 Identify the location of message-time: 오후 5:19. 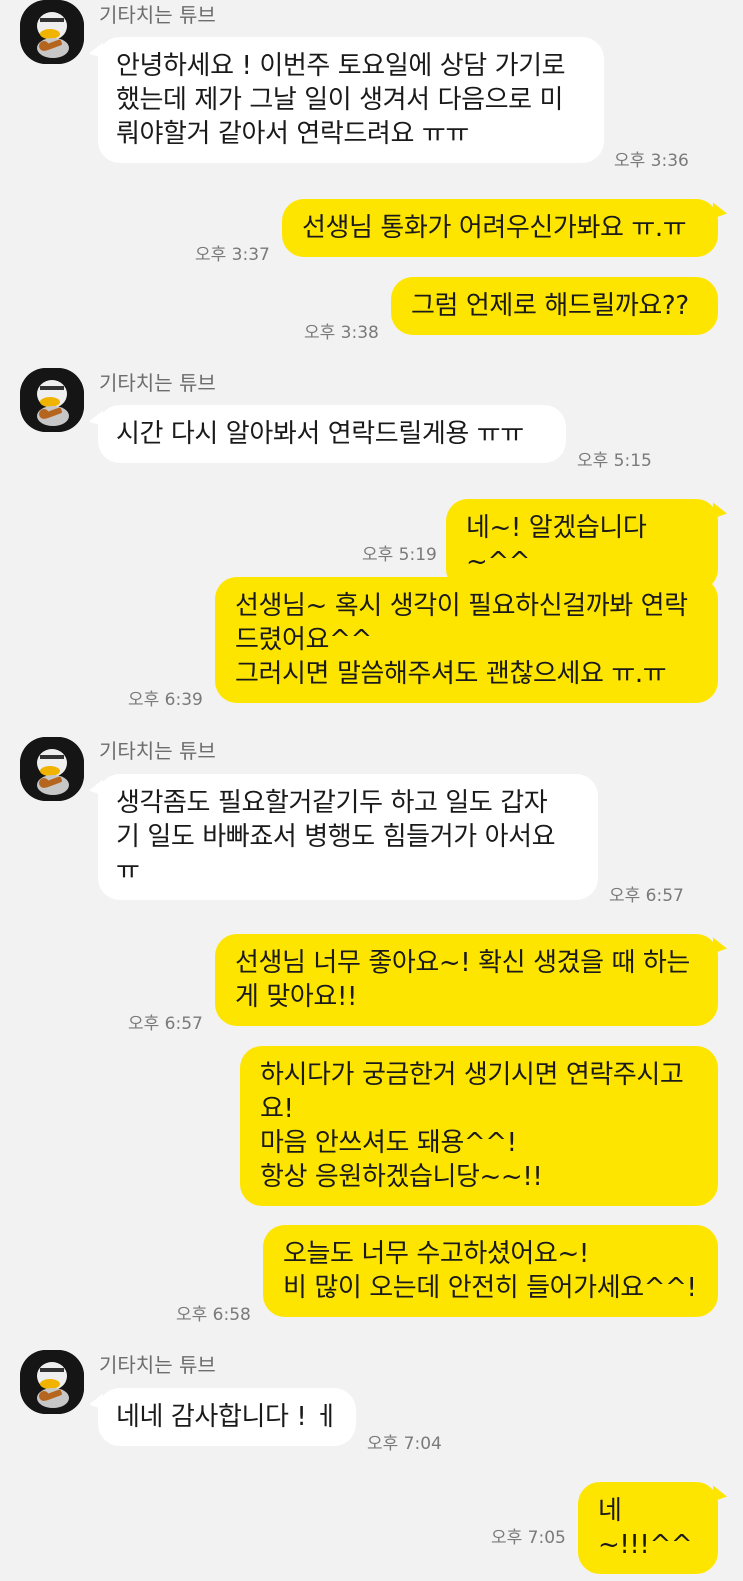
(399, 555).